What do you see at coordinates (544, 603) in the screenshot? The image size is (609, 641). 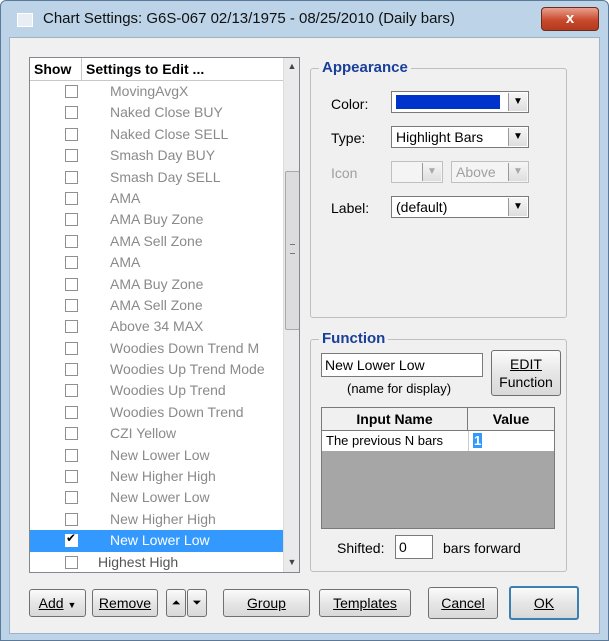 I see `ok-button: OK` at bounding box center [544, 603].